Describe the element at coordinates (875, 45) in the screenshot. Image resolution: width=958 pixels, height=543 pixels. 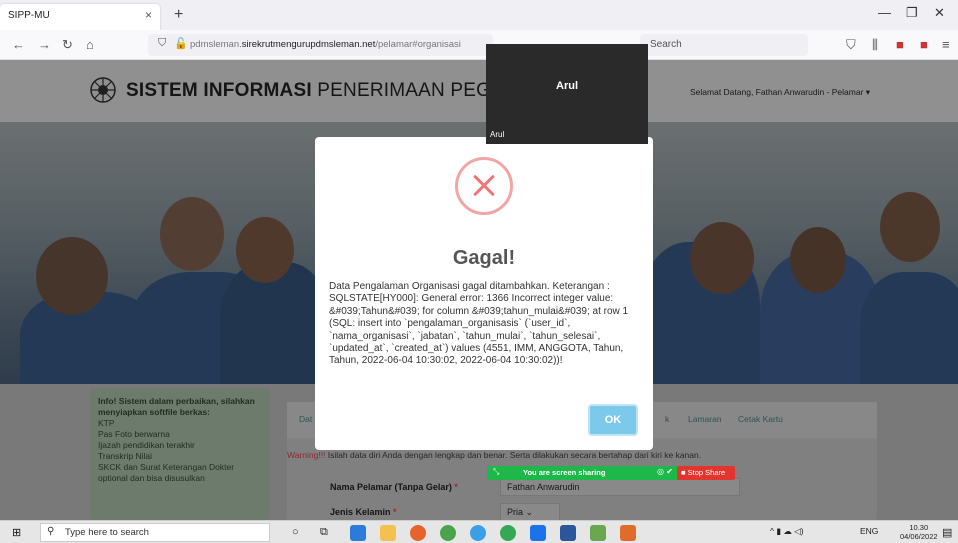
I see `library-icon: ⫼` at that location.